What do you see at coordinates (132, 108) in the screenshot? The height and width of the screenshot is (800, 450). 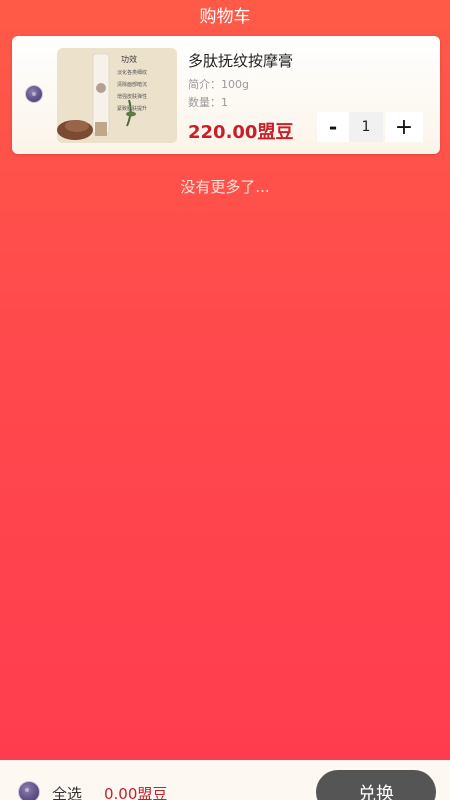 I see `image-line: 紧致肌肤提升` at bounding box center [132, 108].